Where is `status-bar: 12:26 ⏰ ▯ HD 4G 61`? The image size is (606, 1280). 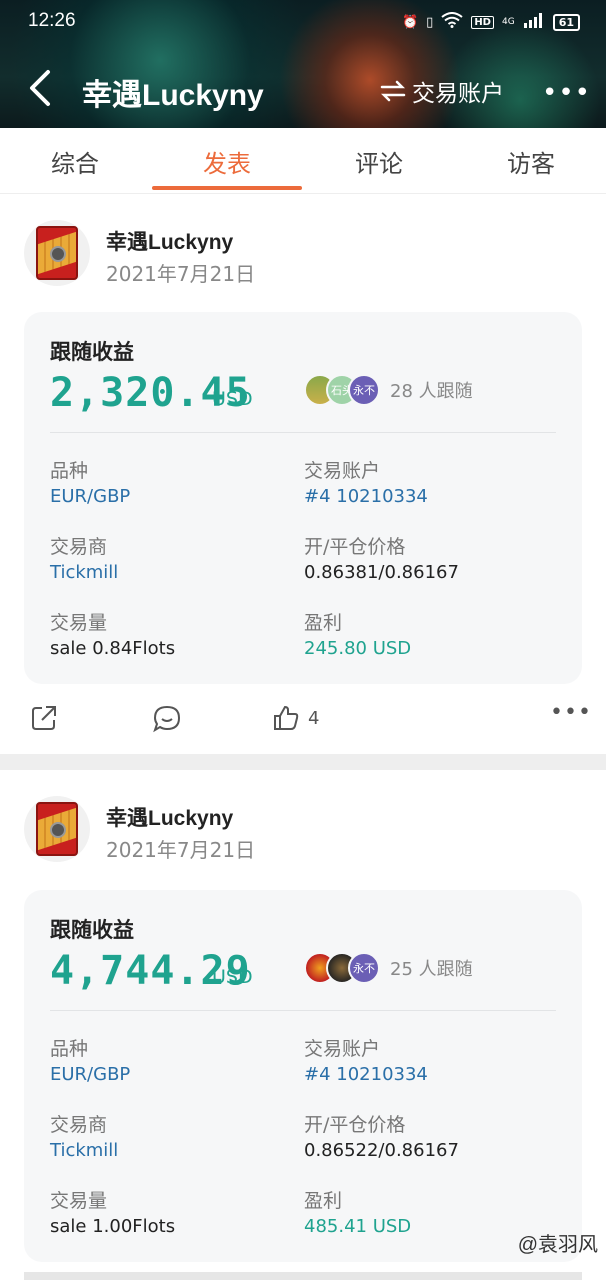 status-bar: 12:26 ⏰ ▯ HD 4G 61 is located at coordinates (303, 23).